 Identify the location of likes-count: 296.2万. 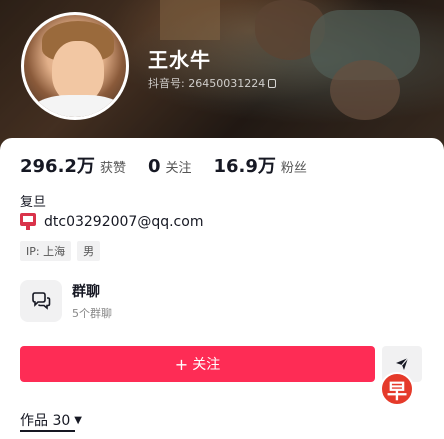
(57, 166).